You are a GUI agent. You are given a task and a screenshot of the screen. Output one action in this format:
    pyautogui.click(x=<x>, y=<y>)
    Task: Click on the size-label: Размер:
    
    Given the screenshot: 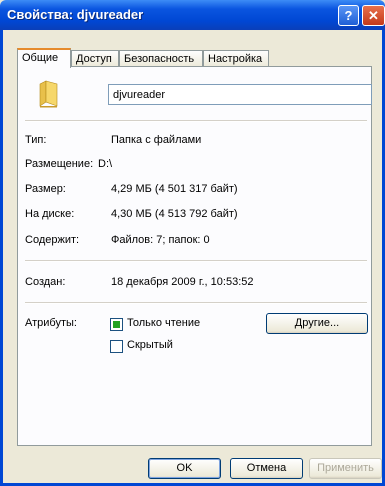 What is the action you would take?
    pyautogui.click(x=45, y=189)
    